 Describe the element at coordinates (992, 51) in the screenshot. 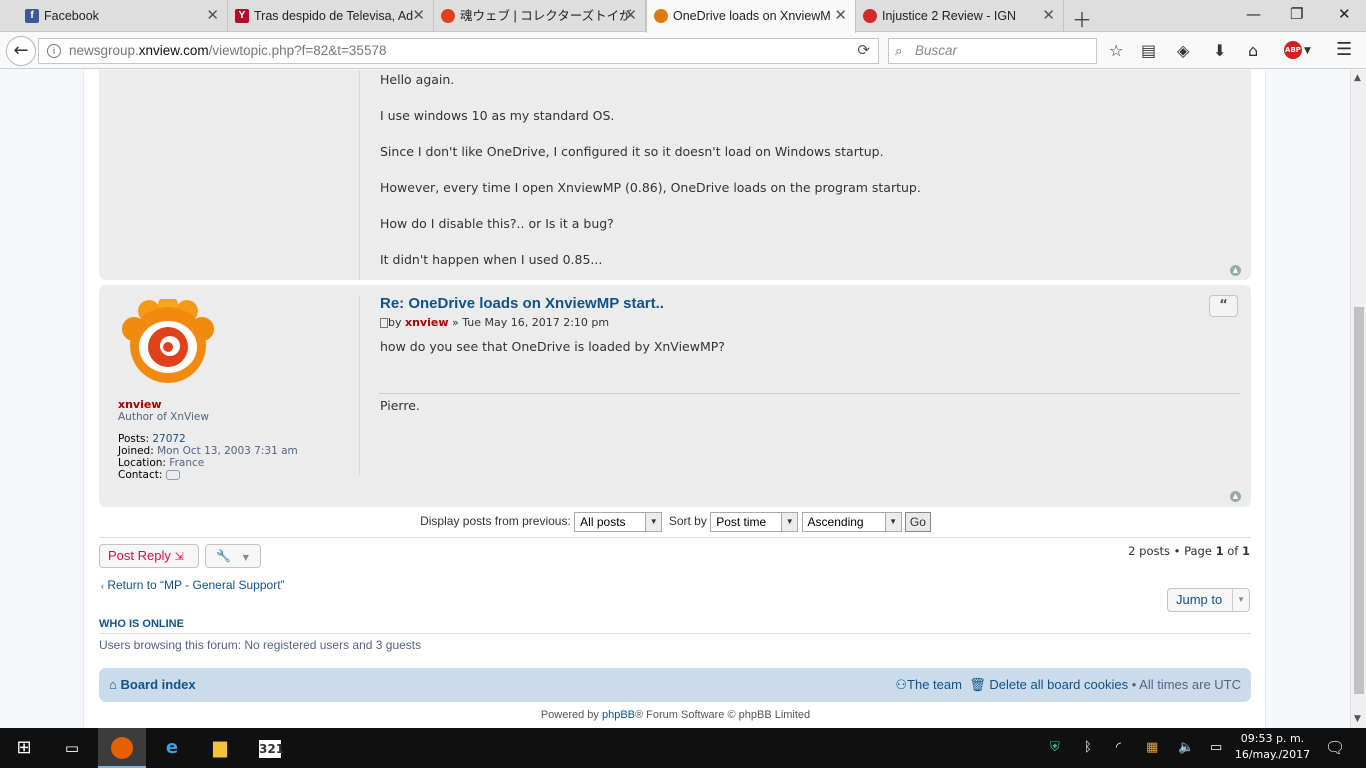

I see `search-input: ⌕ Buscar` at that location.